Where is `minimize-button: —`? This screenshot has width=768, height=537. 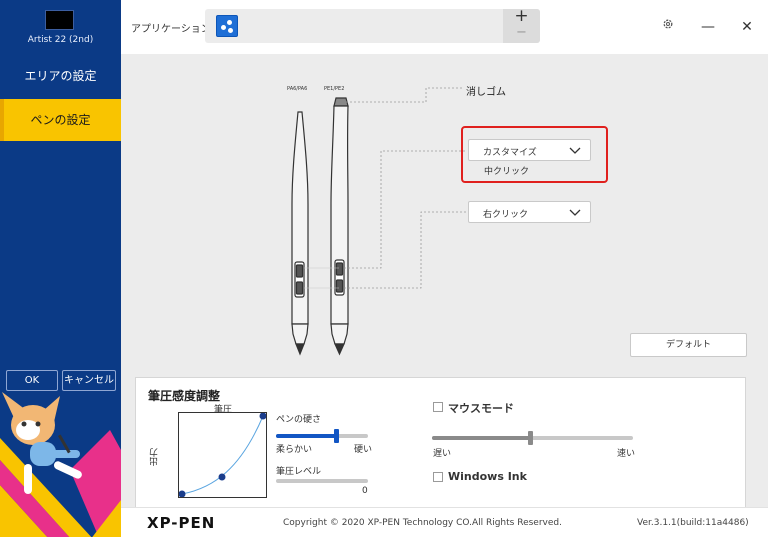 minimize-button: — is located at coordinates (708, 27).